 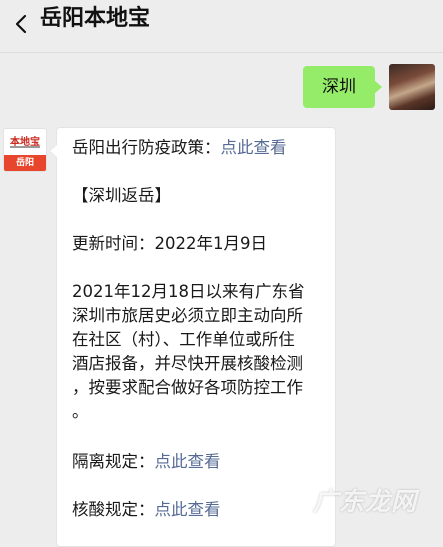 I want to click on test-line: 核酸规定：点此查看, so click(x=197, y=510).